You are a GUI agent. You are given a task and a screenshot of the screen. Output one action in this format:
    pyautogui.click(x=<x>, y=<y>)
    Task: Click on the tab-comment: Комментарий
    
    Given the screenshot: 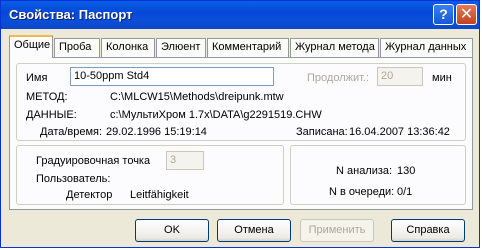 What is the action you would take?
    pyautogui.click(x=248, y=47)
    